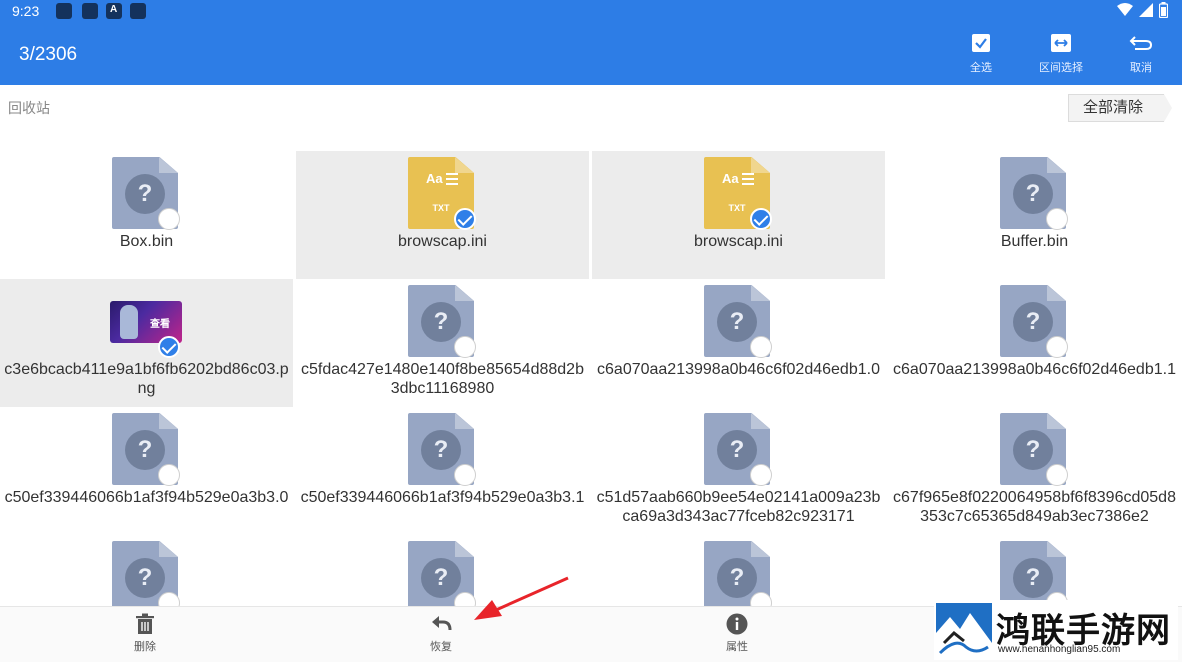 This screenshot has width=1182, height=662. Describe the element at coordinates (1141, 43) in the screenshot. I see `undo-icon` at that location.